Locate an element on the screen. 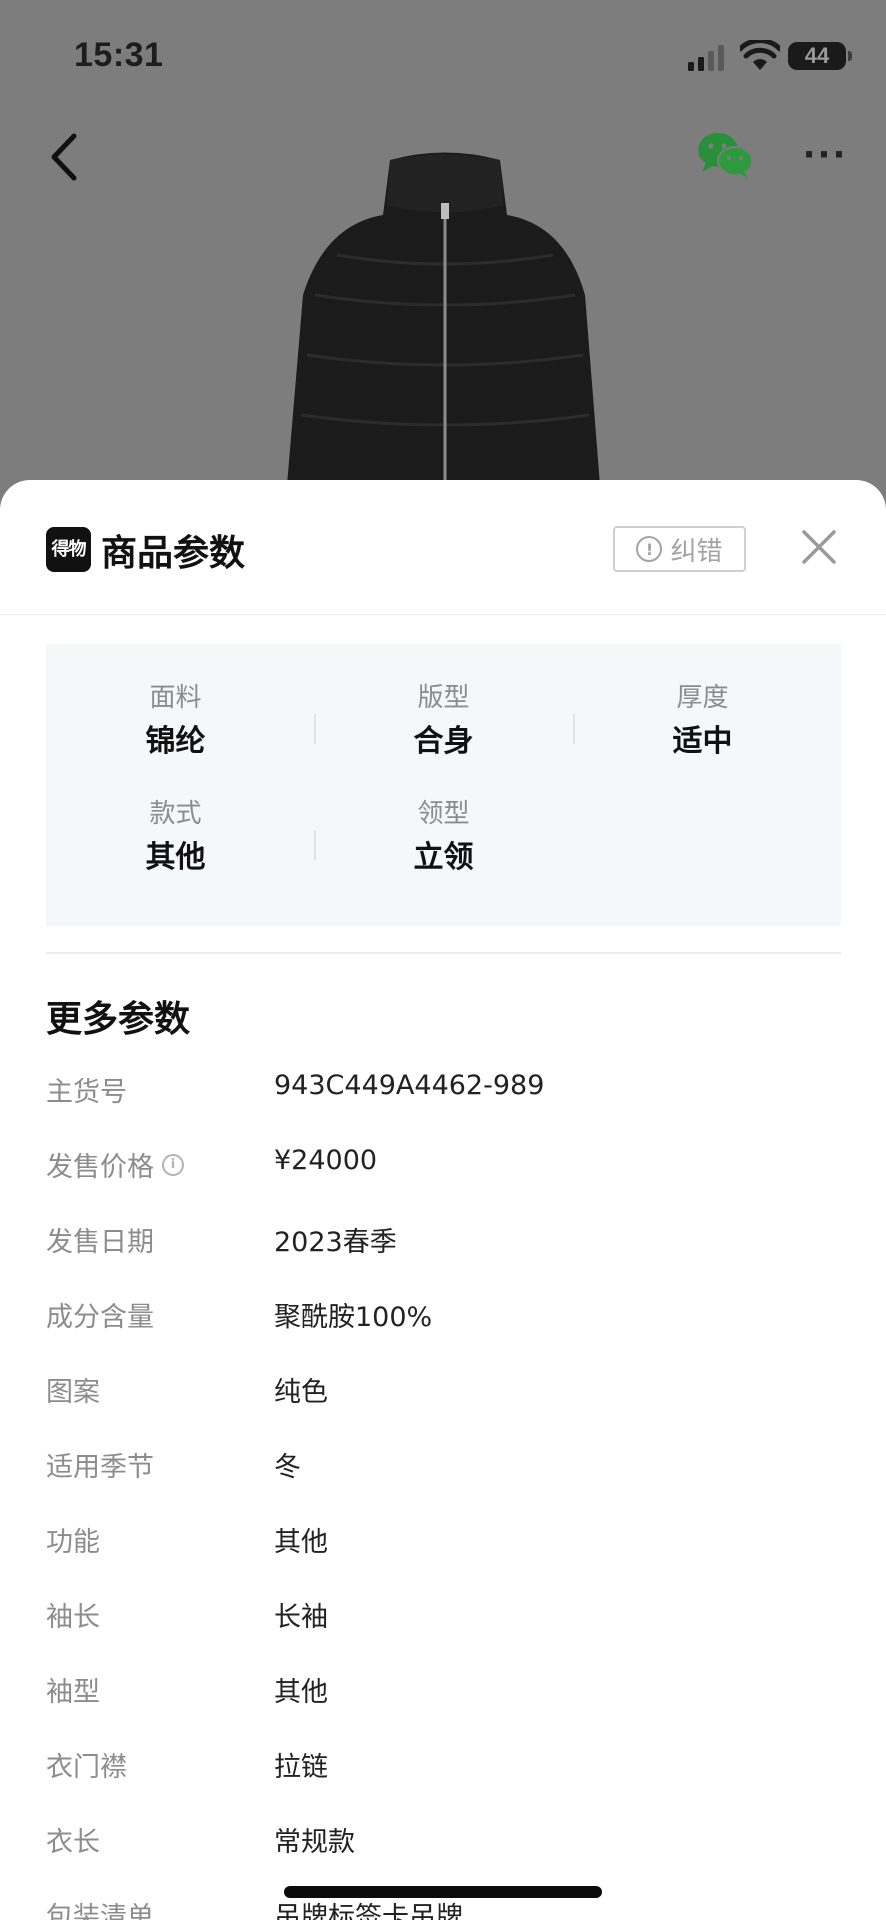 This screenshot has height=1920, width=886. spec-label-text: 发售日期 is located at coordinates (100, 1242).